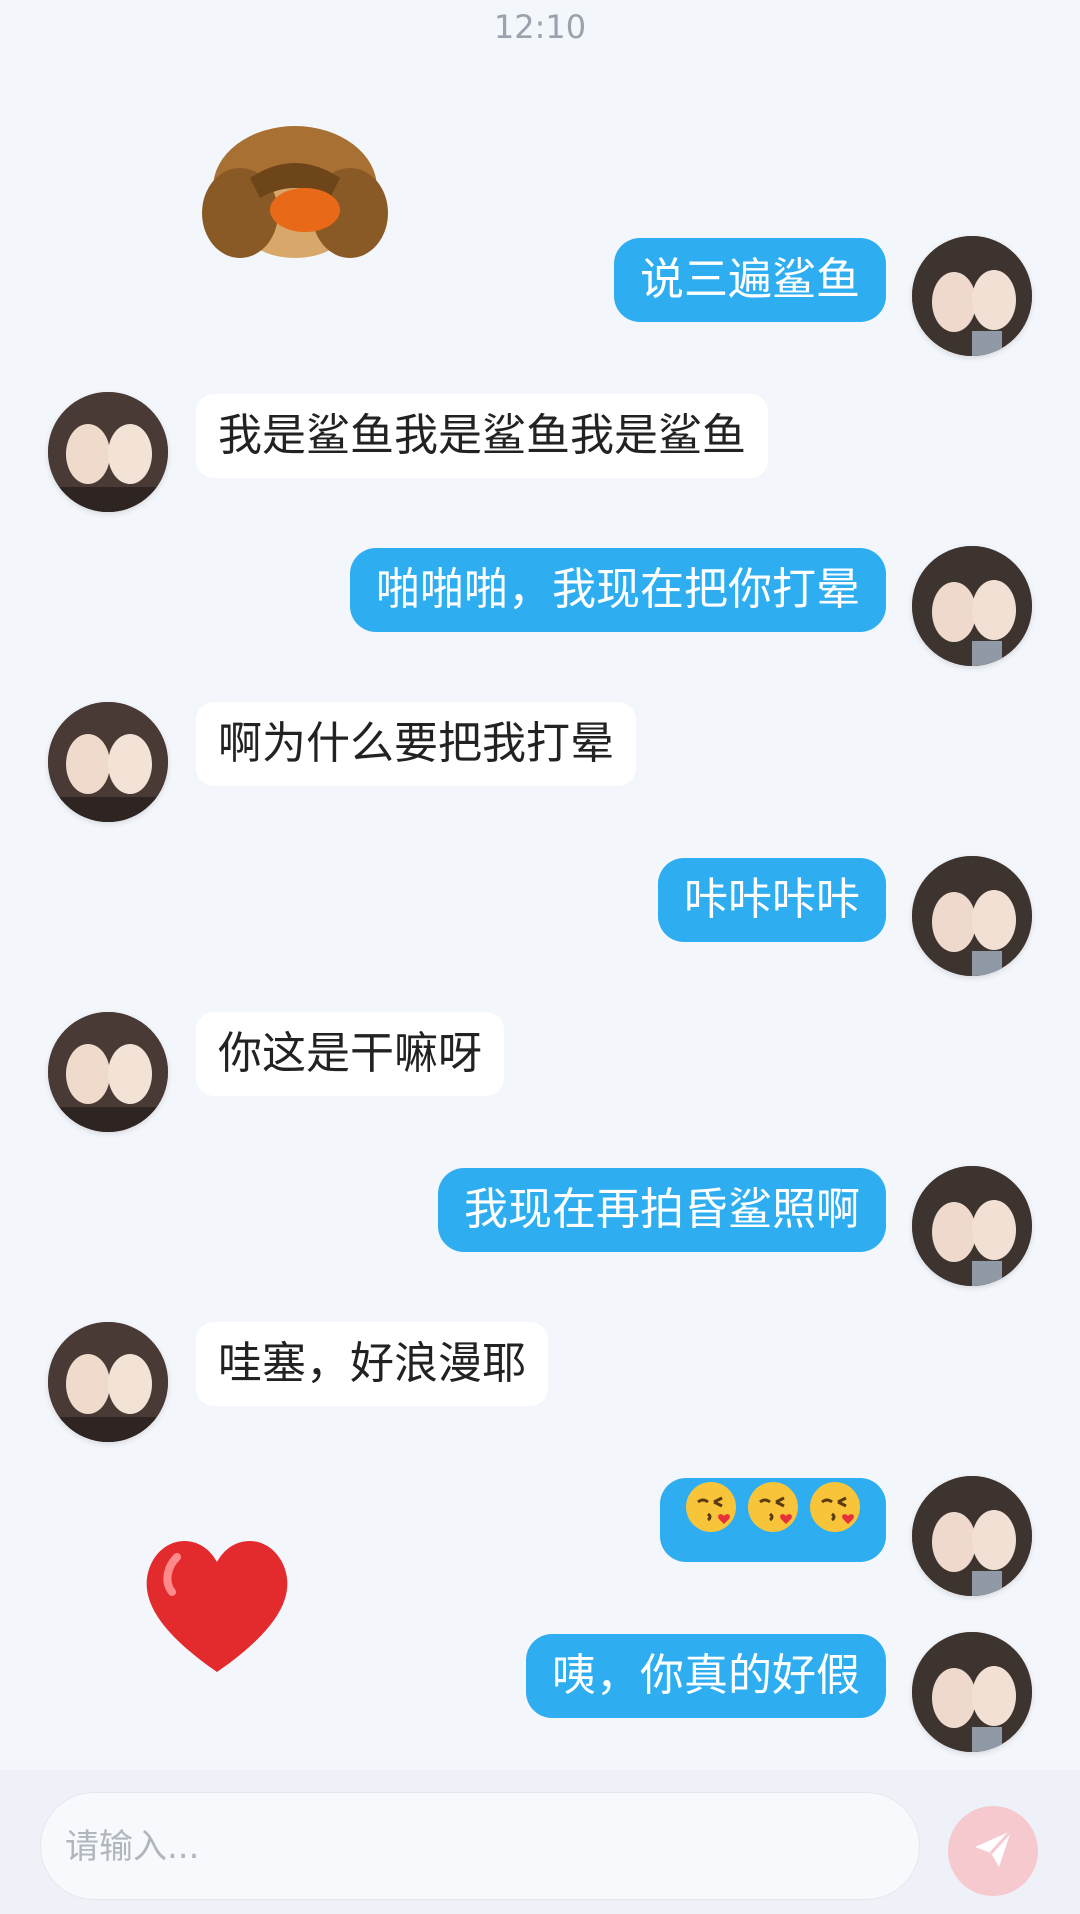 The height and width of the screenshot is (1914, 1080). I want to click on monkey-sticker, so click(300, 198).